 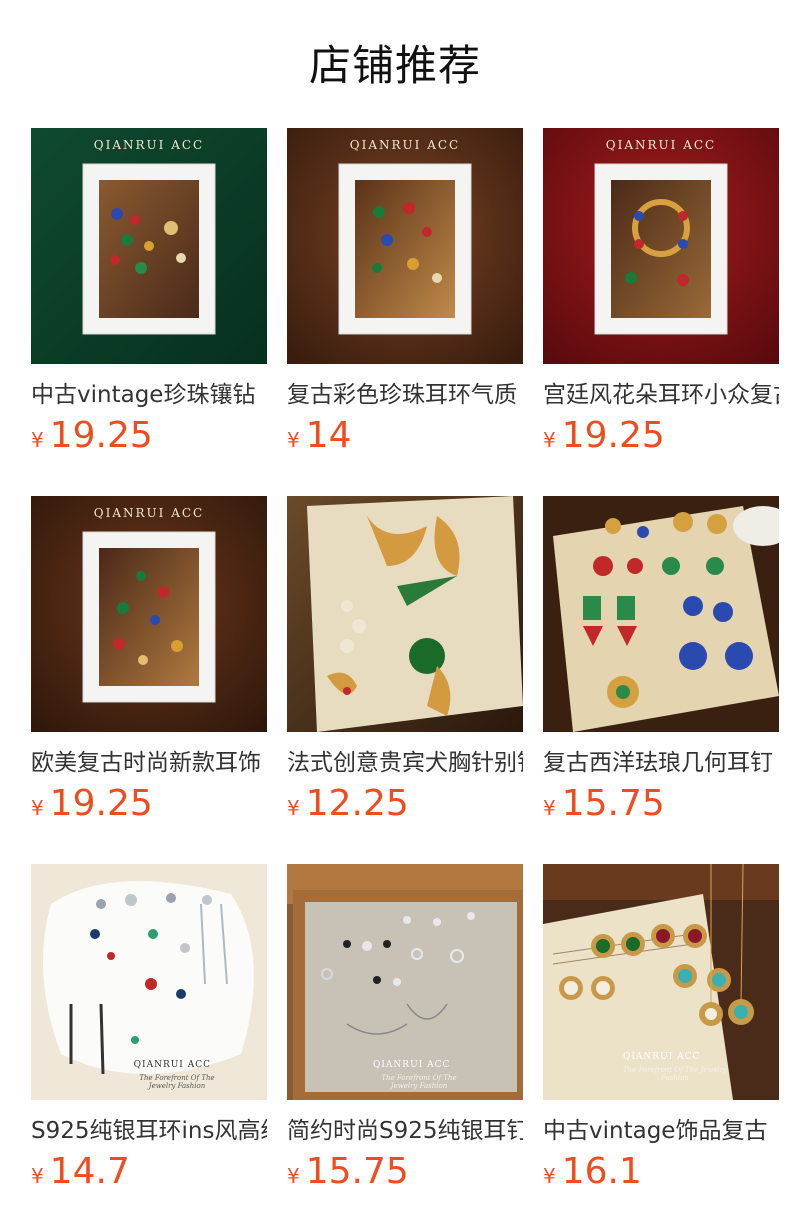 What do you see at coordinates (149, 1131) in the screenshot?
I see `product-name: S925纯银耳环ins风高级感` at bounding box center [149, 1131].